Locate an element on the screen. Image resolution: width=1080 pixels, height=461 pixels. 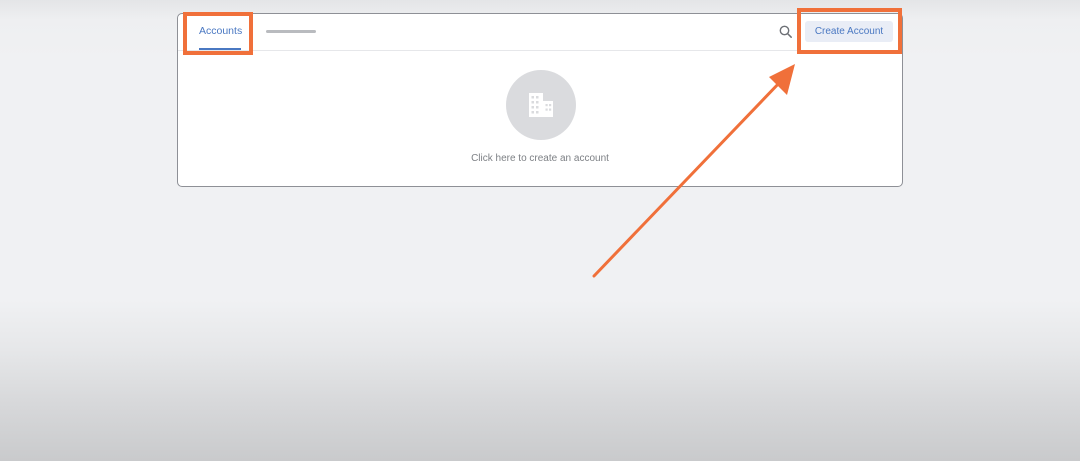
tab-placeholder is located at coordinates (291, 31).